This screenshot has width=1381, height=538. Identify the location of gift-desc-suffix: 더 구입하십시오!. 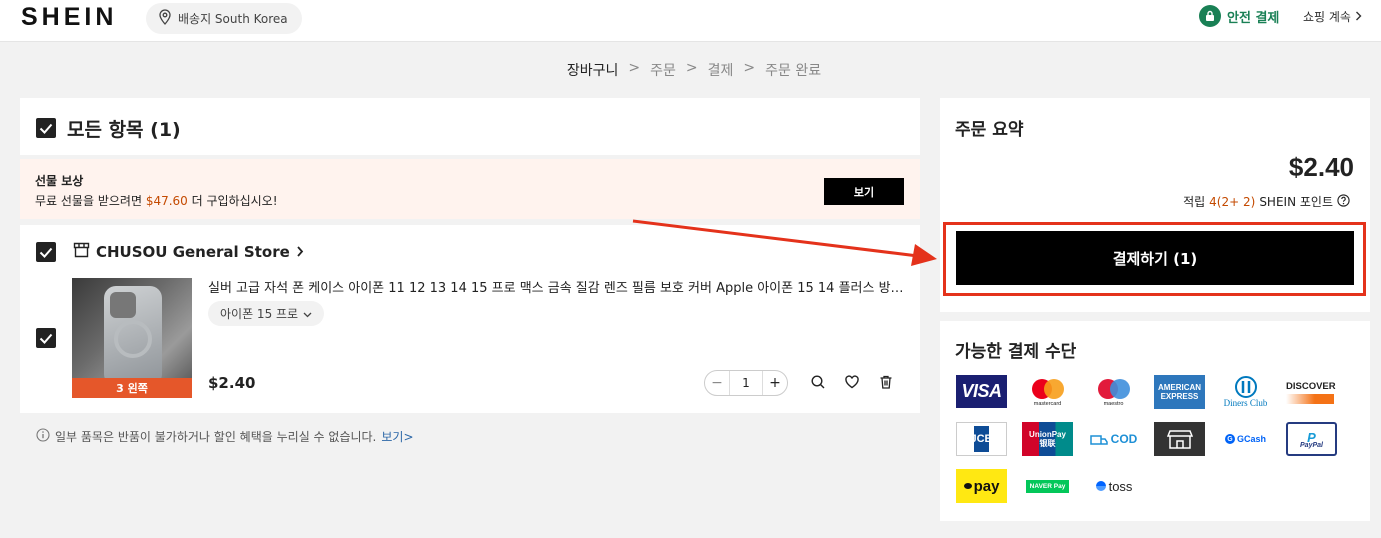
(232, 201).